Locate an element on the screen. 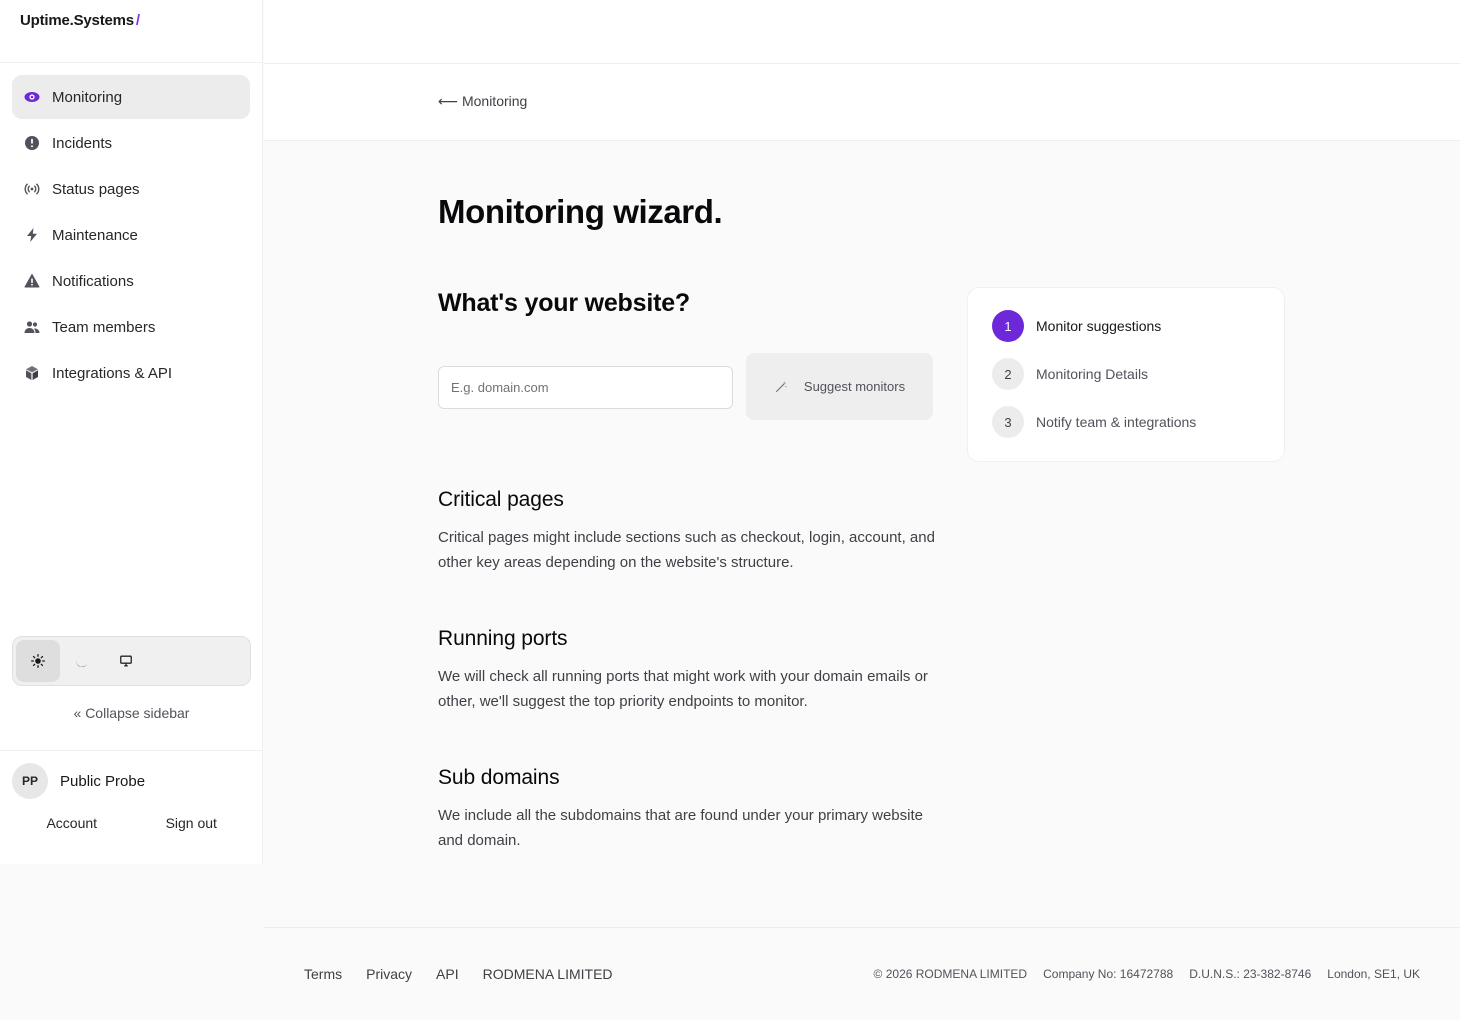 The image size is (1460, 1020). monitor-icon is located at coordinates (126, 661).